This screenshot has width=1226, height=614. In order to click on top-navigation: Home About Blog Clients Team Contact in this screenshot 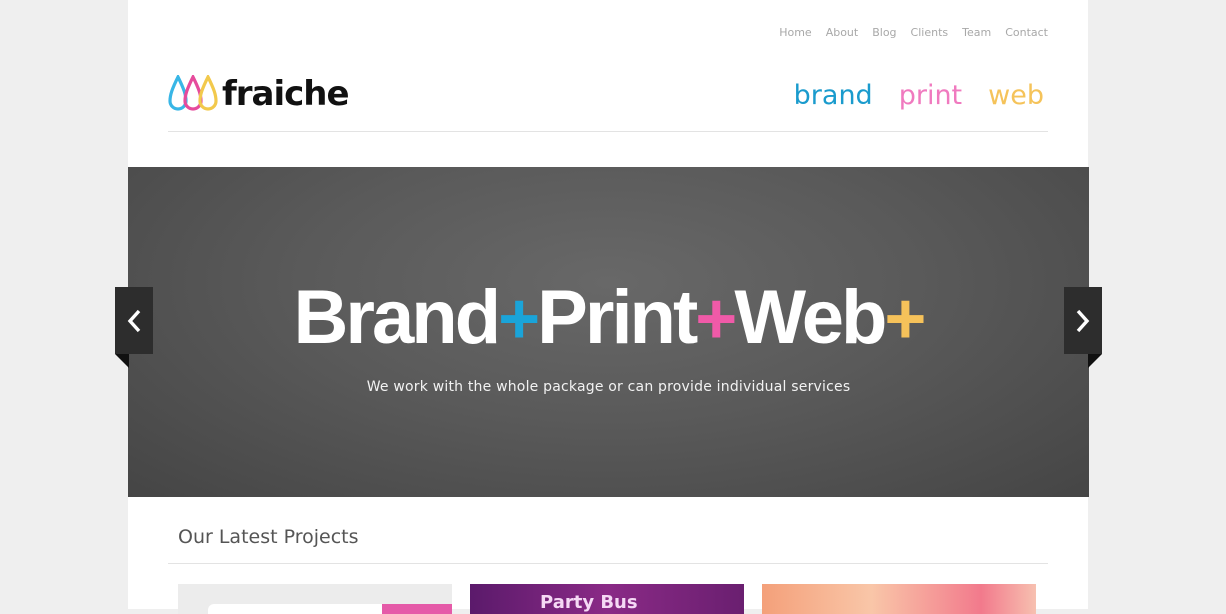, I will do `click(913, 32)`.